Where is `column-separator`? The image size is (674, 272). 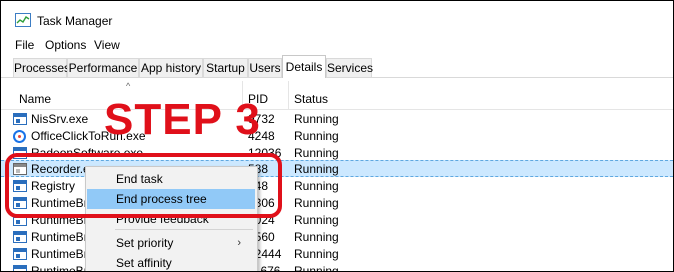
column-separator is located at coordinates (288, 95).